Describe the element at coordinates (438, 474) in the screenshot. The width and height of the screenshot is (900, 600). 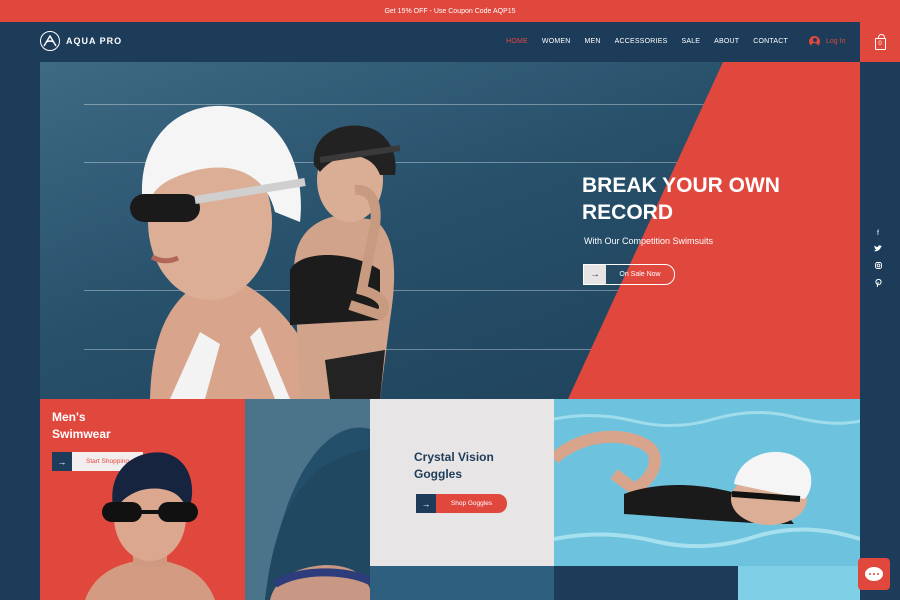
I see `goggles-title-line2: Goggles` at that location.